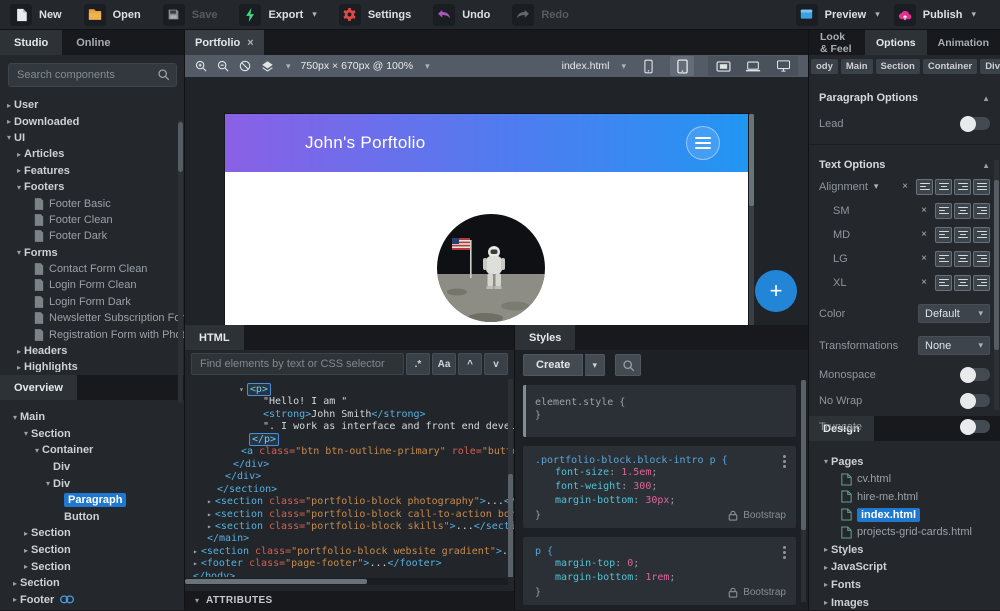  I want to click on overview-item-button: Button, so click(97, 517).